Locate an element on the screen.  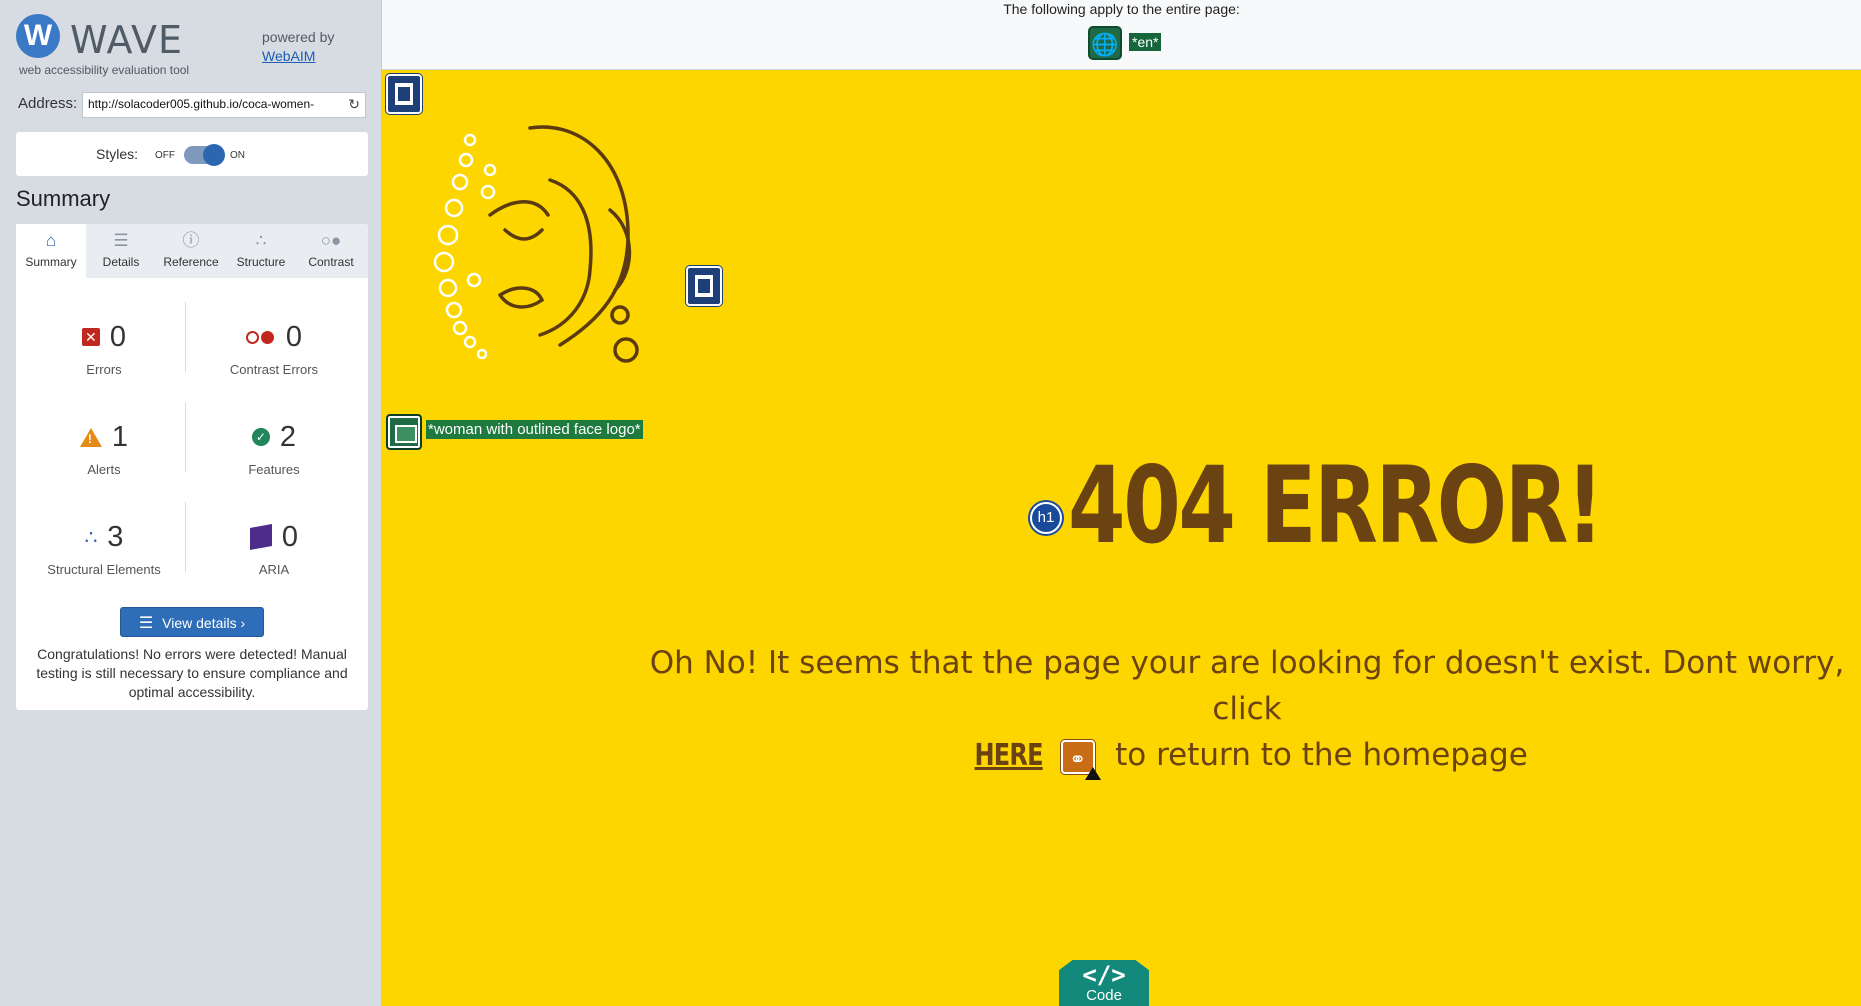
landmark-icon is located at coordinates (704, 286).